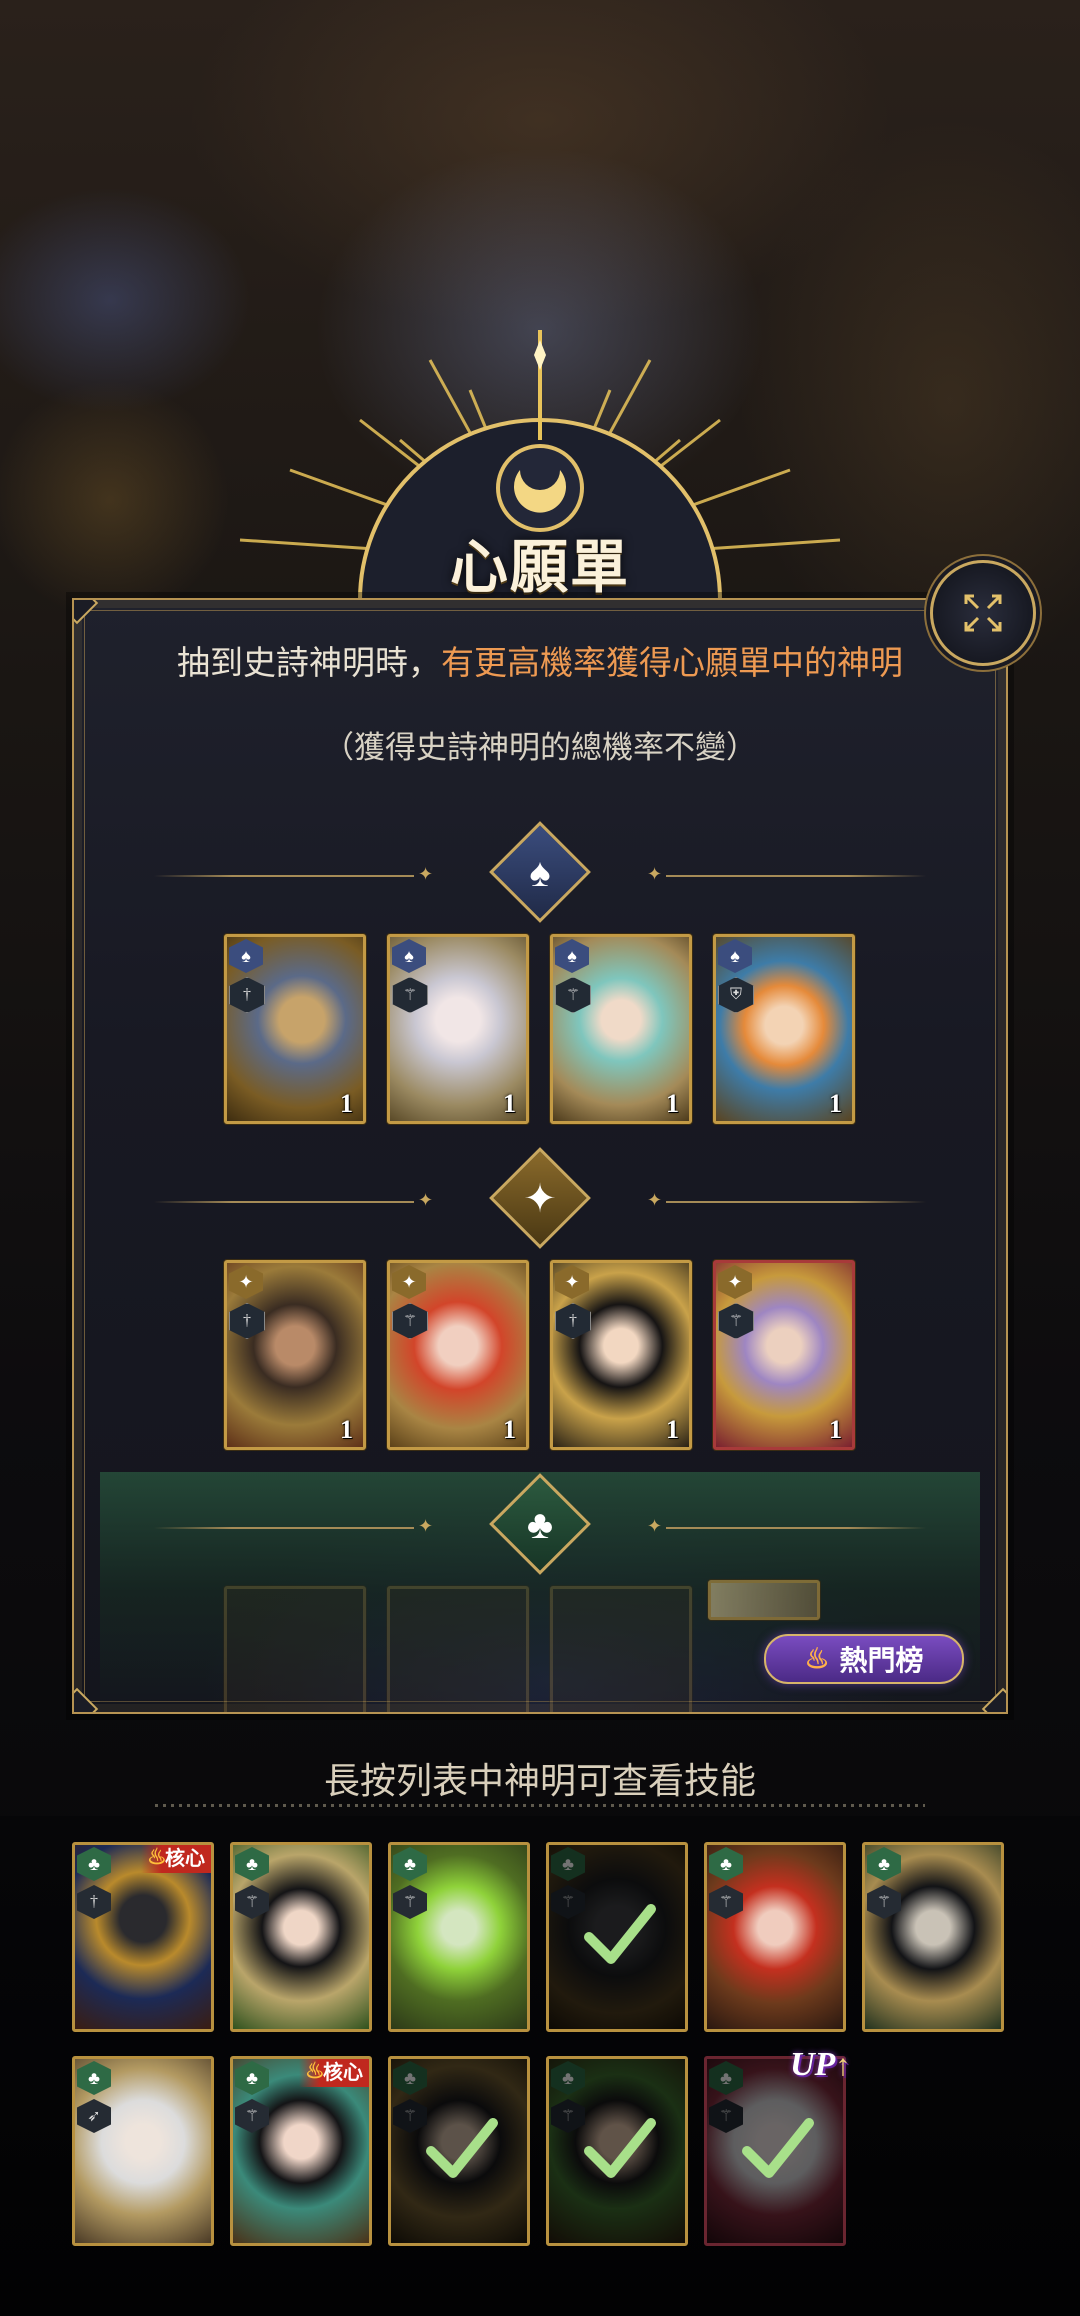 This screenshot has height=2316, width=1080. I want to click on page-title: 心願單, so click(539, 567).